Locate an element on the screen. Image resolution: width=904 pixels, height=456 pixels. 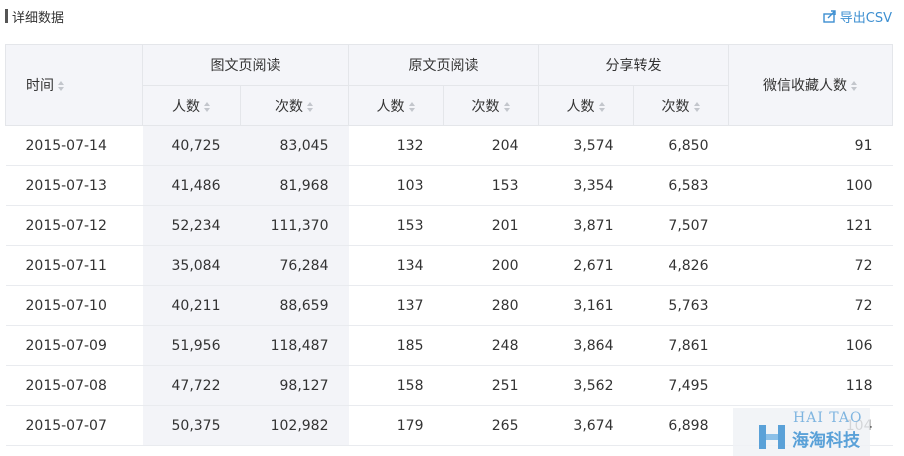
subheader-original-times: 次数 is located at coordinates (491, 105).